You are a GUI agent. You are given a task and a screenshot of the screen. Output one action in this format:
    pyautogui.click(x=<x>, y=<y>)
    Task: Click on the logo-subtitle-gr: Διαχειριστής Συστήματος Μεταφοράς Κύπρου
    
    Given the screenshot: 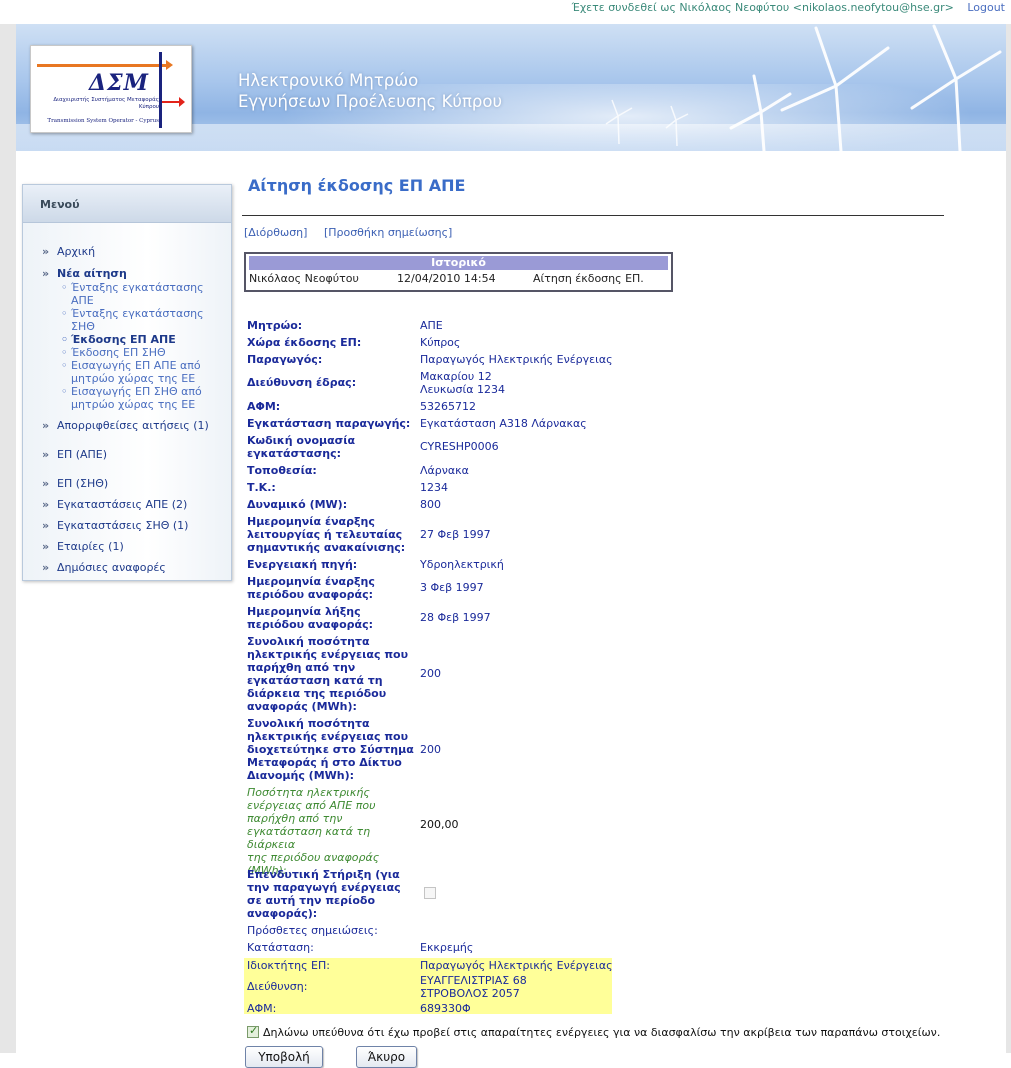 What is the action you would take?
    pyautogui.click(x=106, y=103)
    